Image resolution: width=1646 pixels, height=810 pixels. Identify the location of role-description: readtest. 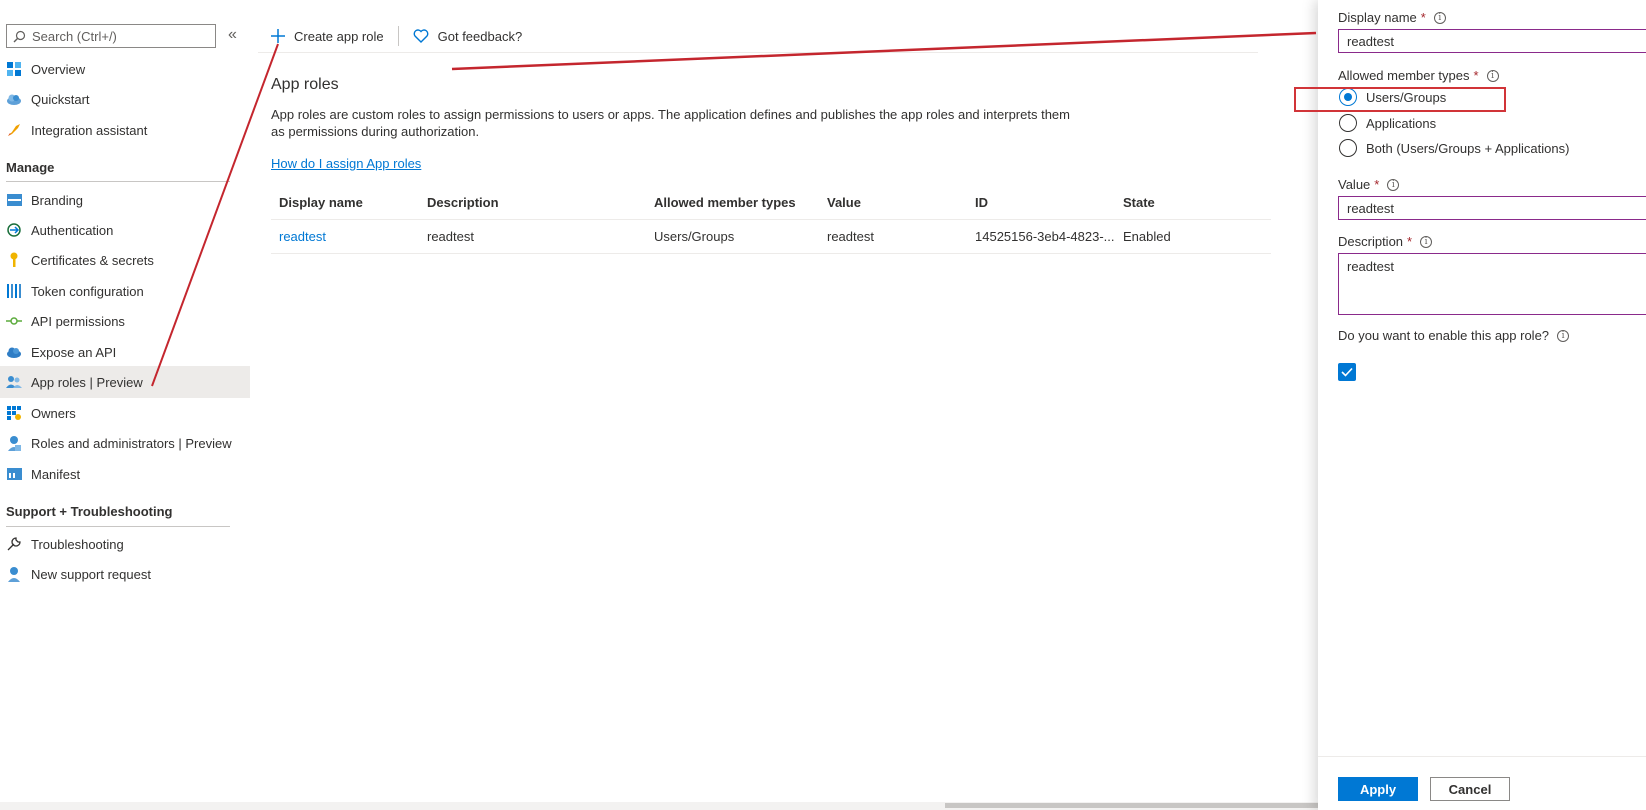
(450, 236).